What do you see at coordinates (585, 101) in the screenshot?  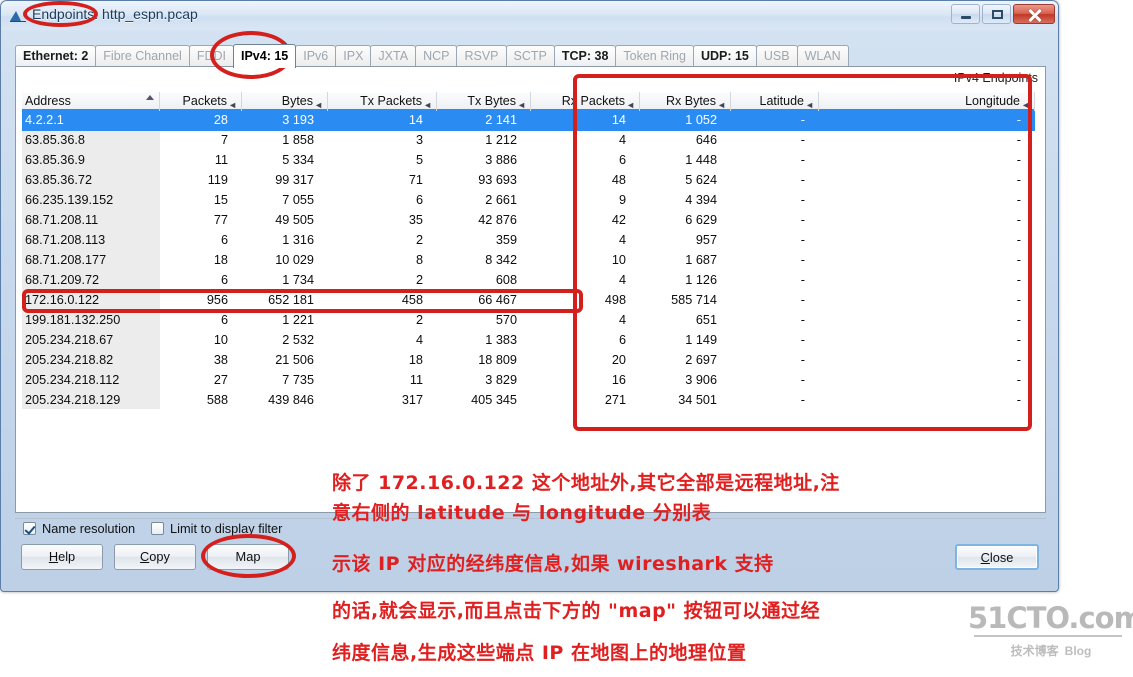 I see `column-header-rx-packets: Rx Packets ◄` at bounding box center [585, 101].